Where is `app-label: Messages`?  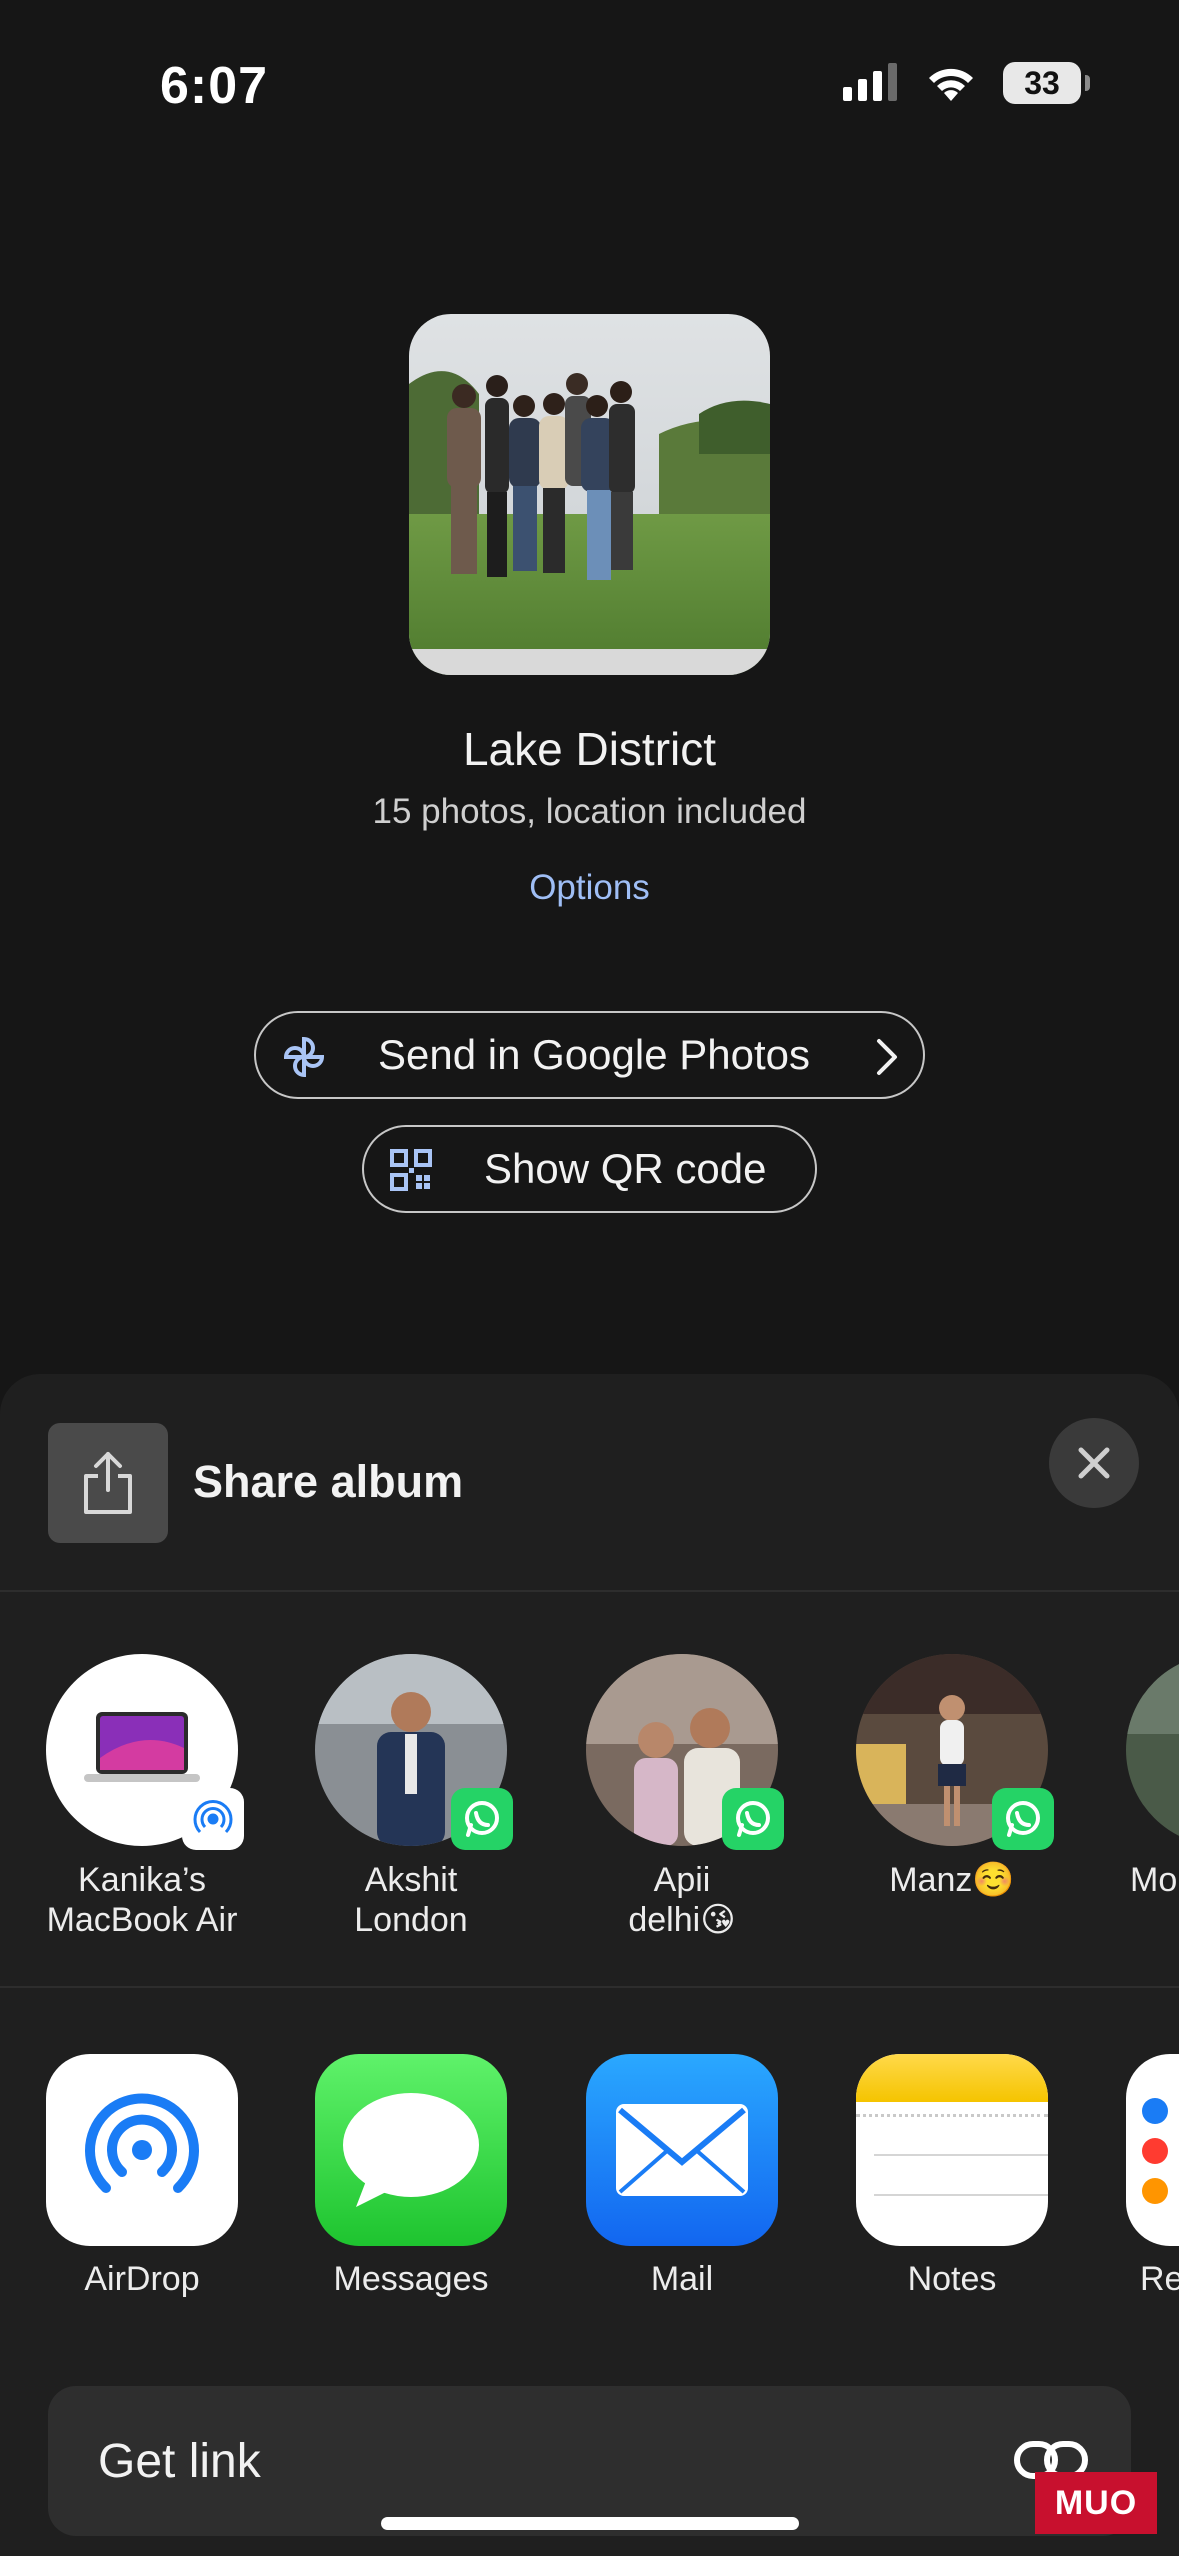
app-label: Messages is located at coordinates (411, 2279).